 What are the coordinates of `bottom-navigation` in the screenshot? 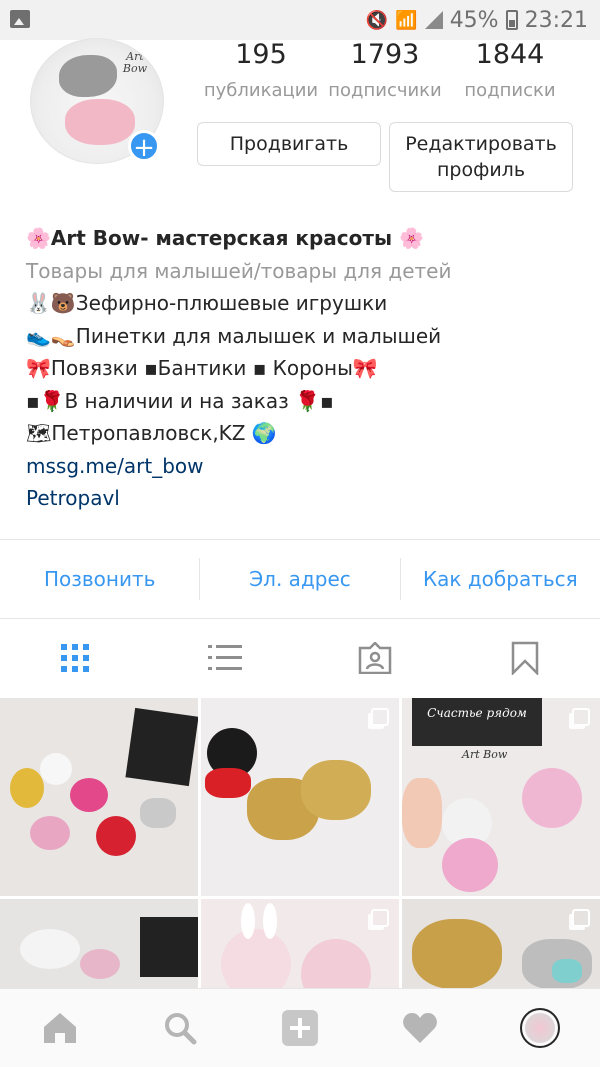 It's located at (300, 1027).